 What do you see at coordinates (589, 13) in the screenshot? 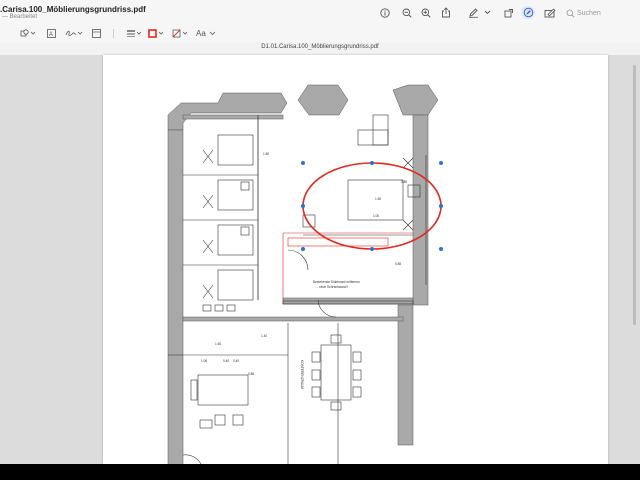
I see `search-placeholder: Suchen` at bounding box center [589, 13].